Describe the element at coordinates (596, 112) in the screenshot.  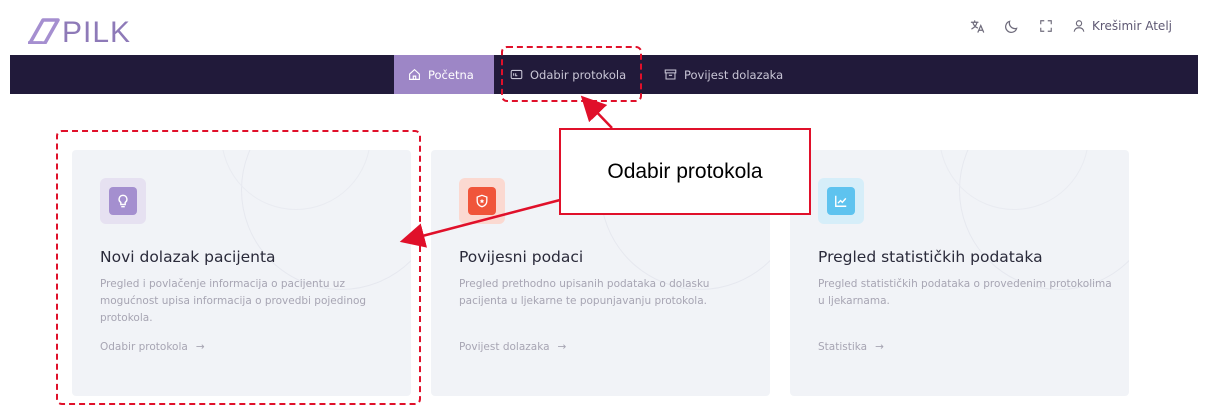
I see `annotation-arrow-up` at that location.